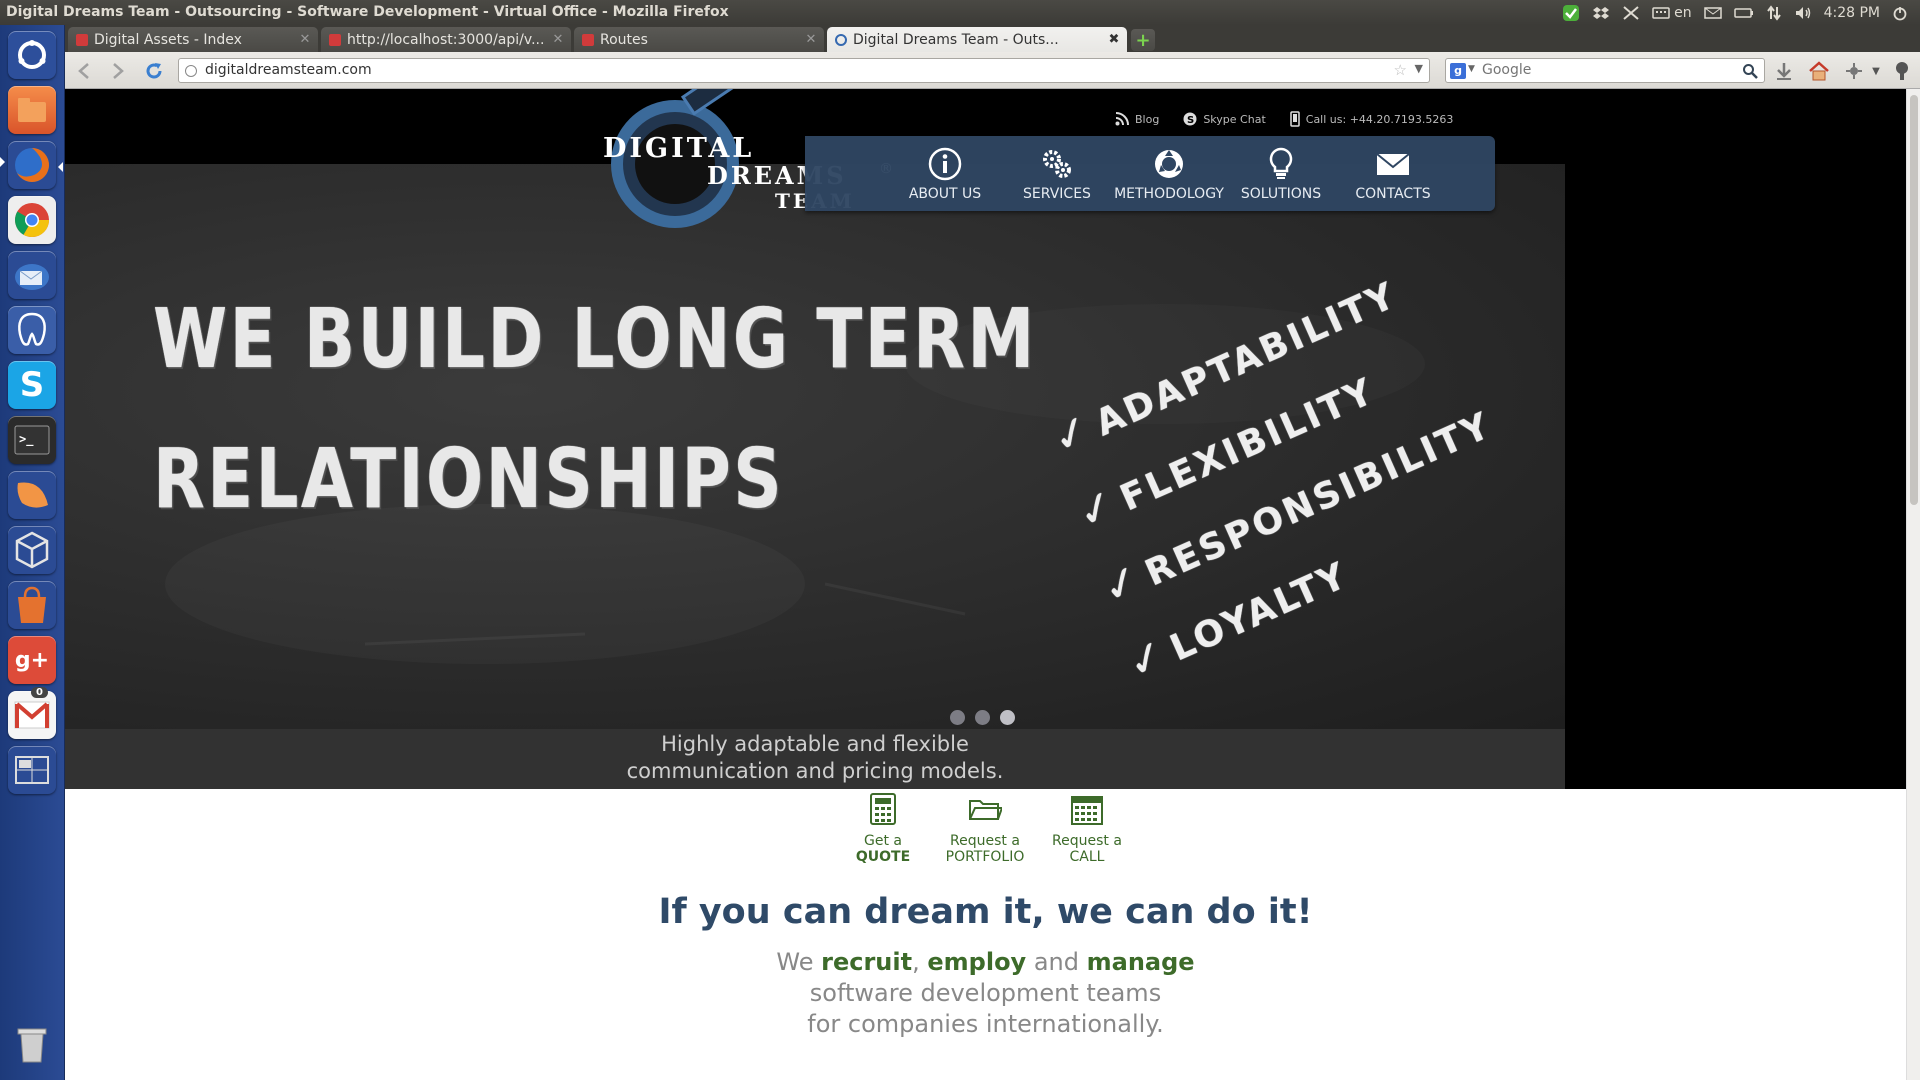 Image resolution: width=1920 pixels, height=1080 pixels. Describe the element at coordinates (1087, 829) in the screenshot. I see `request-call-button: Request a CALL` at that location.